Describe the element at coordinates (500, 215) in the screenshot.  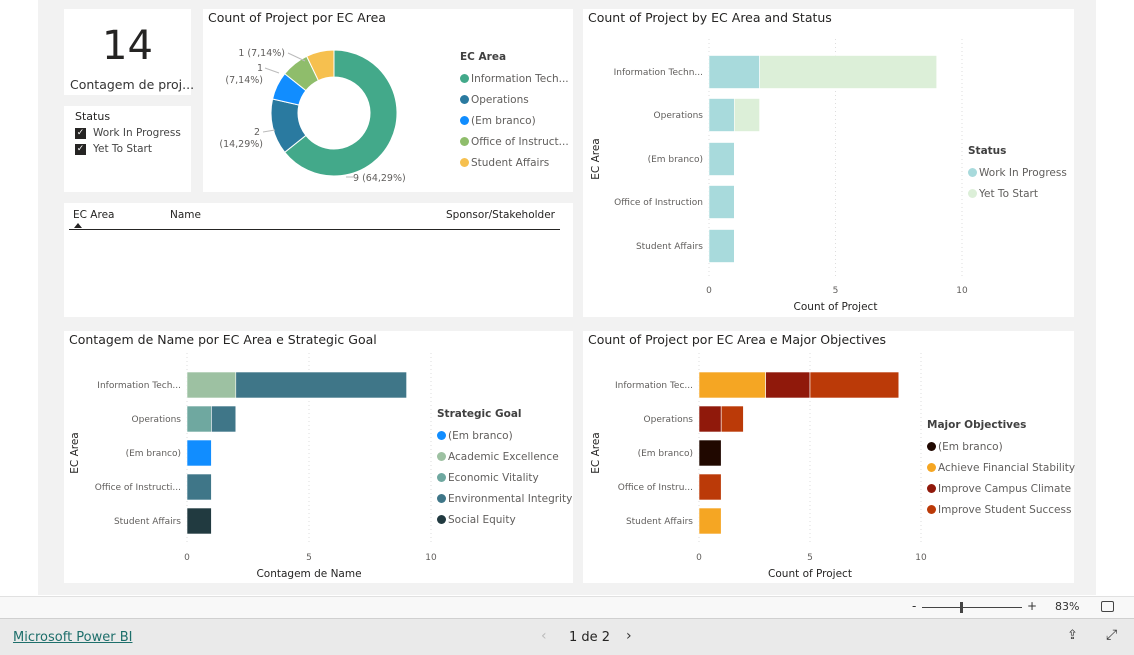
I see `column-header-sponsor: Sponsor/Stakeholder` at that location.